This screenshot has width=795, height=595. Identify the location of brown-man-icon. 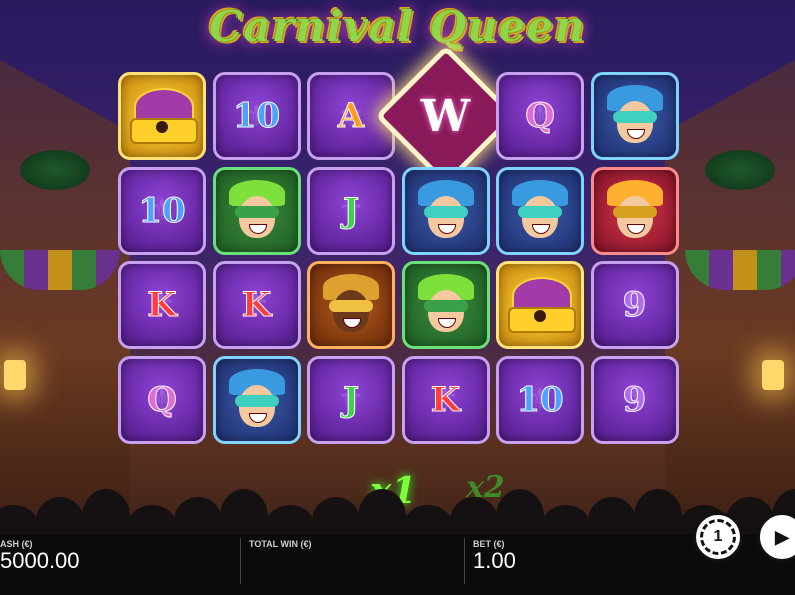
(351, 305).